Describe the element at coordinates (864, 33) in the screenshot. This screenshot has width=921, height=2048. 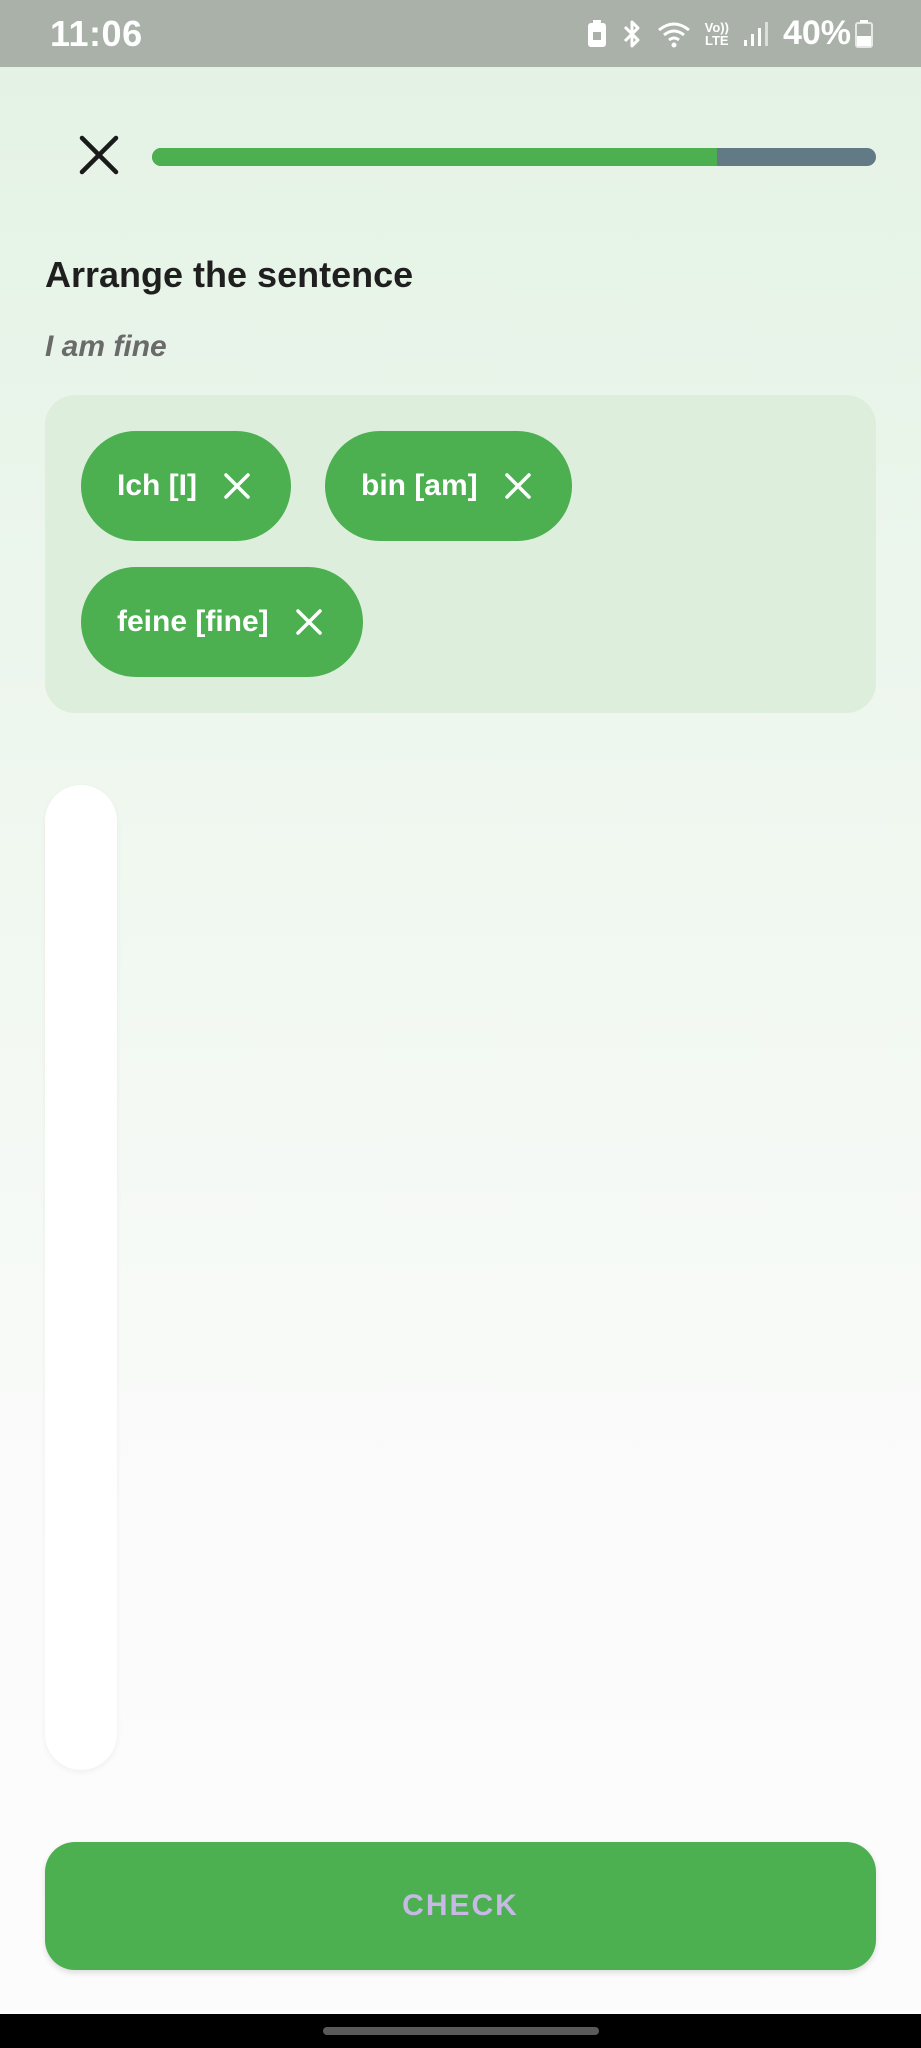
I see `battery-icon` at that location.